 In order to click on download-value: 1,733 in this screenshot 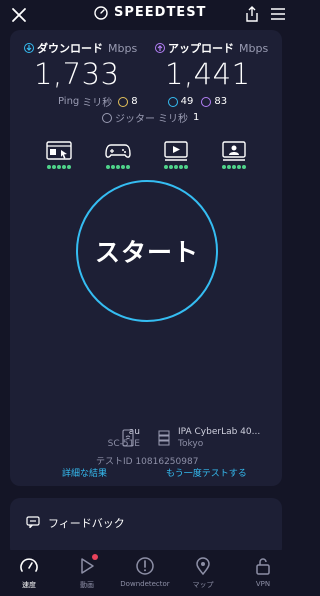, I will do `click(77, 74)`.